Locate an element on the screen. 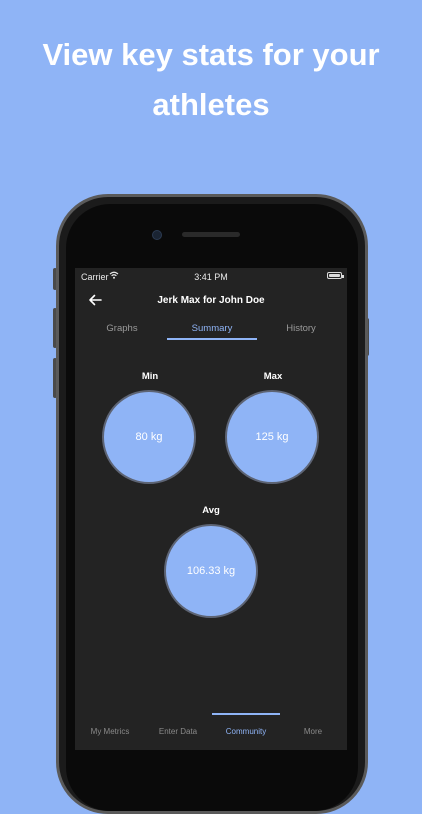  bottom-nav-indicator is located at coordinates (246, 714).